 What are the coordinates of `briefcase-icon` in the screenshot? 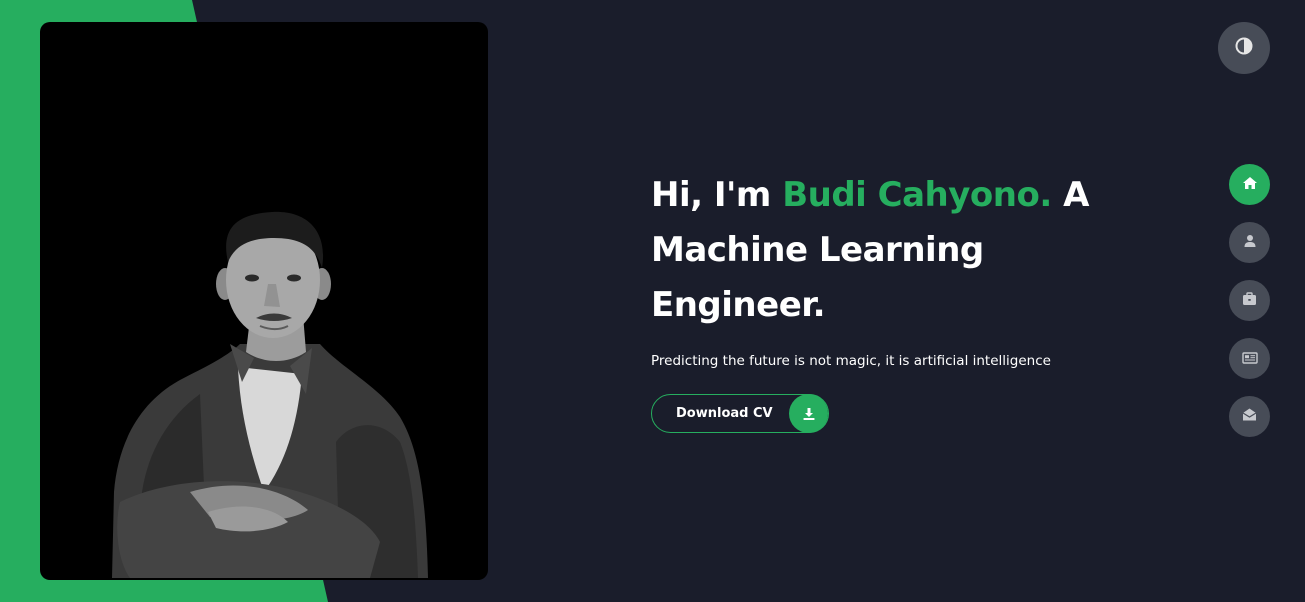 It's located at (1249, 300).